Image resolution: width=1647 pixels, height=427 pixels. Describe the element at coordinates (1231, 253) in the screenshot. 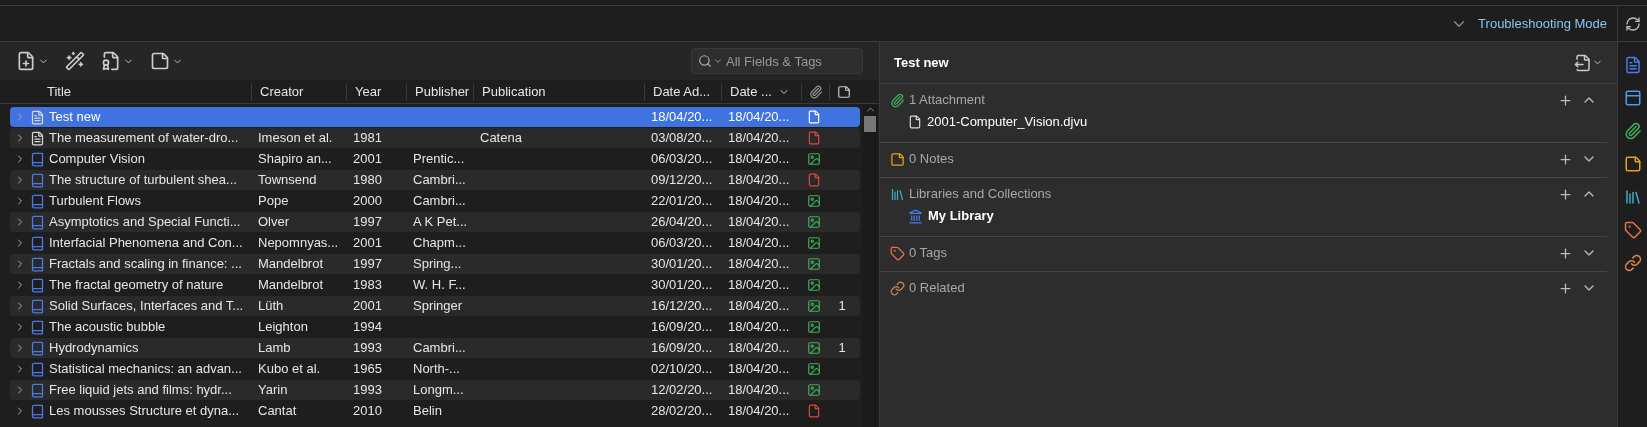

I see `section-title: 0 Tags` at that location.